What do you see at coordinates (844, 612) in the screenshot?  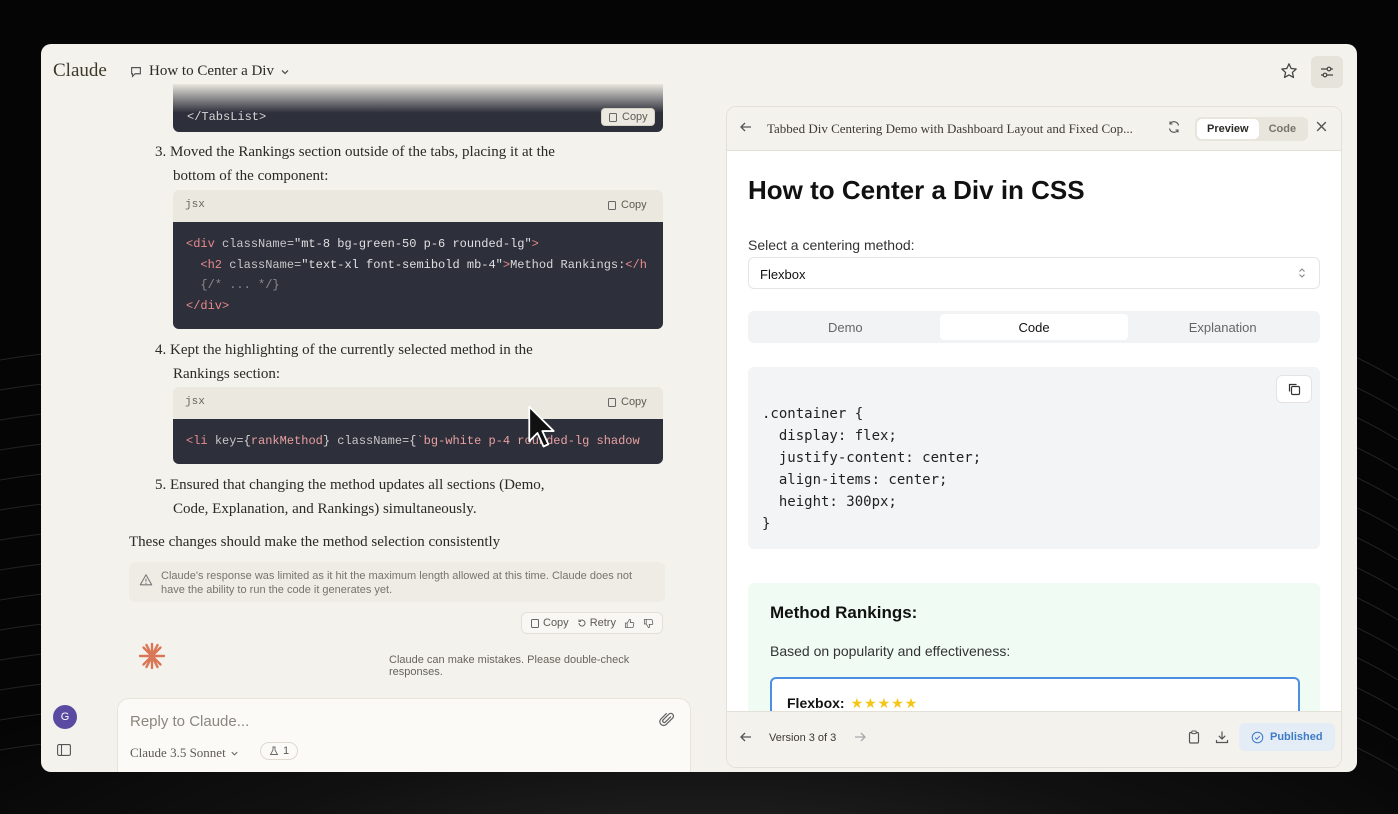 I see `rankings-title: Method Rankings:` at bounding box center [844, 612].